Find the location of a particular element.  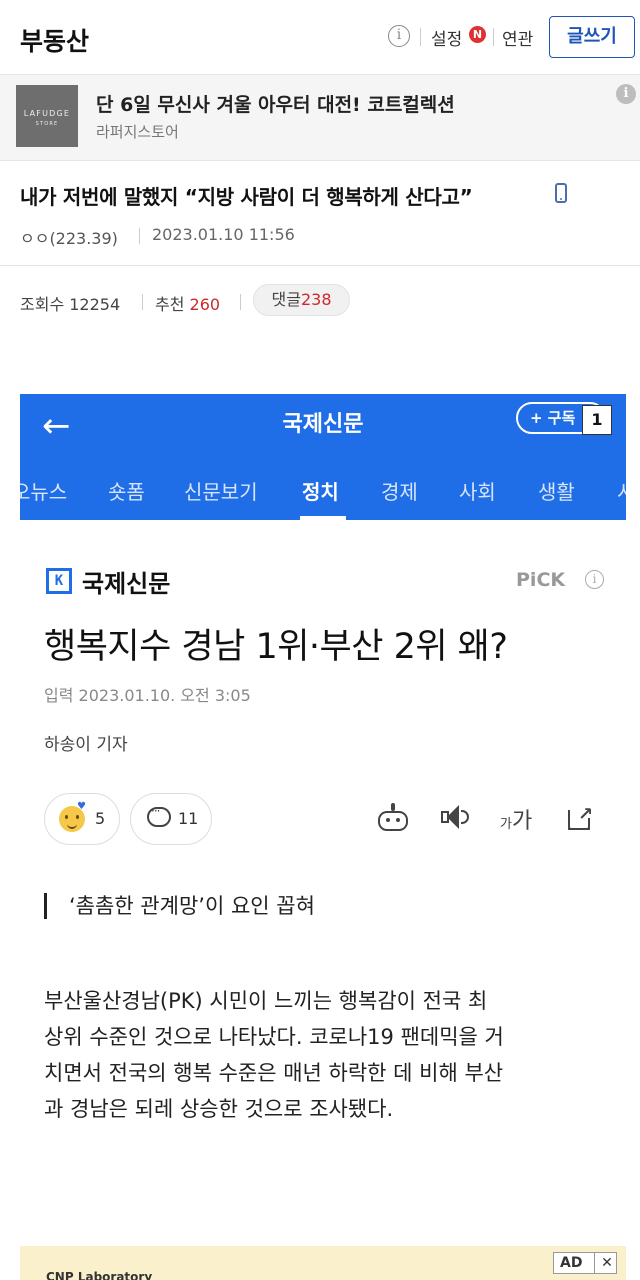

promo-thumb-subtext: STORE is located at coordinates (47, 124).